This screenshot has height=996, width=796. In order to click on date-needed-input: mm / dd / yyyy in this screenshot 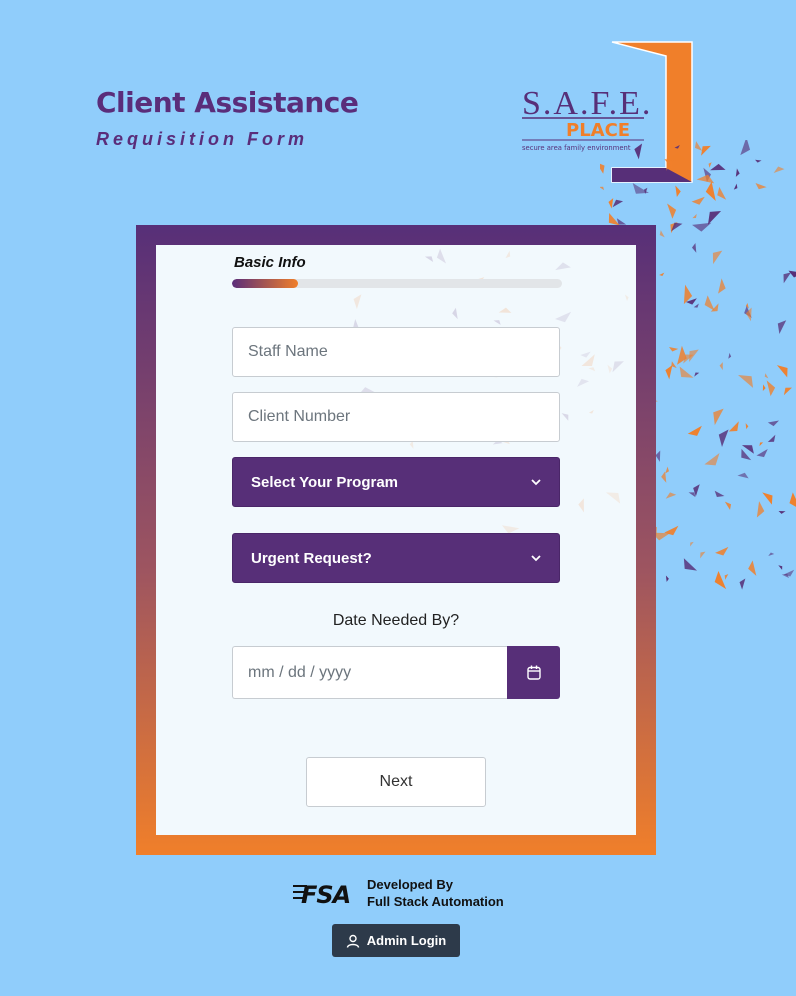, I will do `click(369, 672)`.